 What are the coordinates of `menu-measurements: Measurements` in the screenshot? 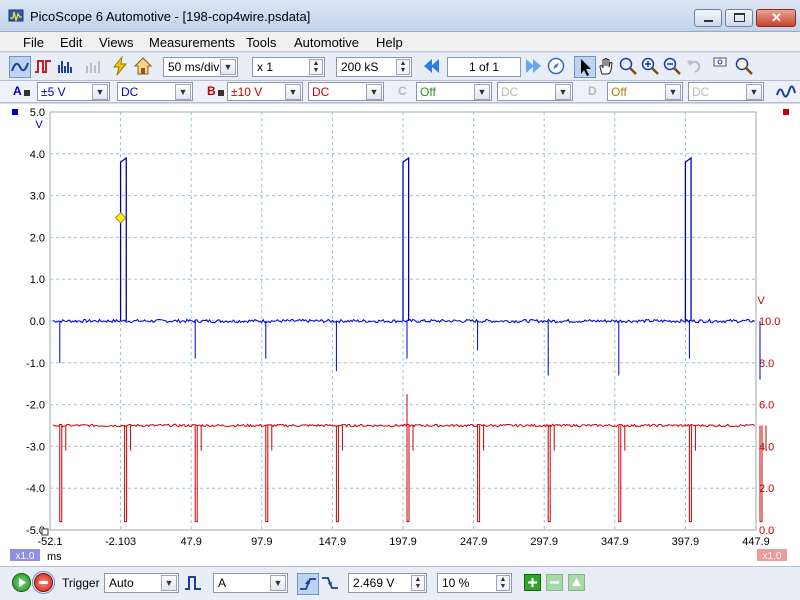 It's located at (192, 42).